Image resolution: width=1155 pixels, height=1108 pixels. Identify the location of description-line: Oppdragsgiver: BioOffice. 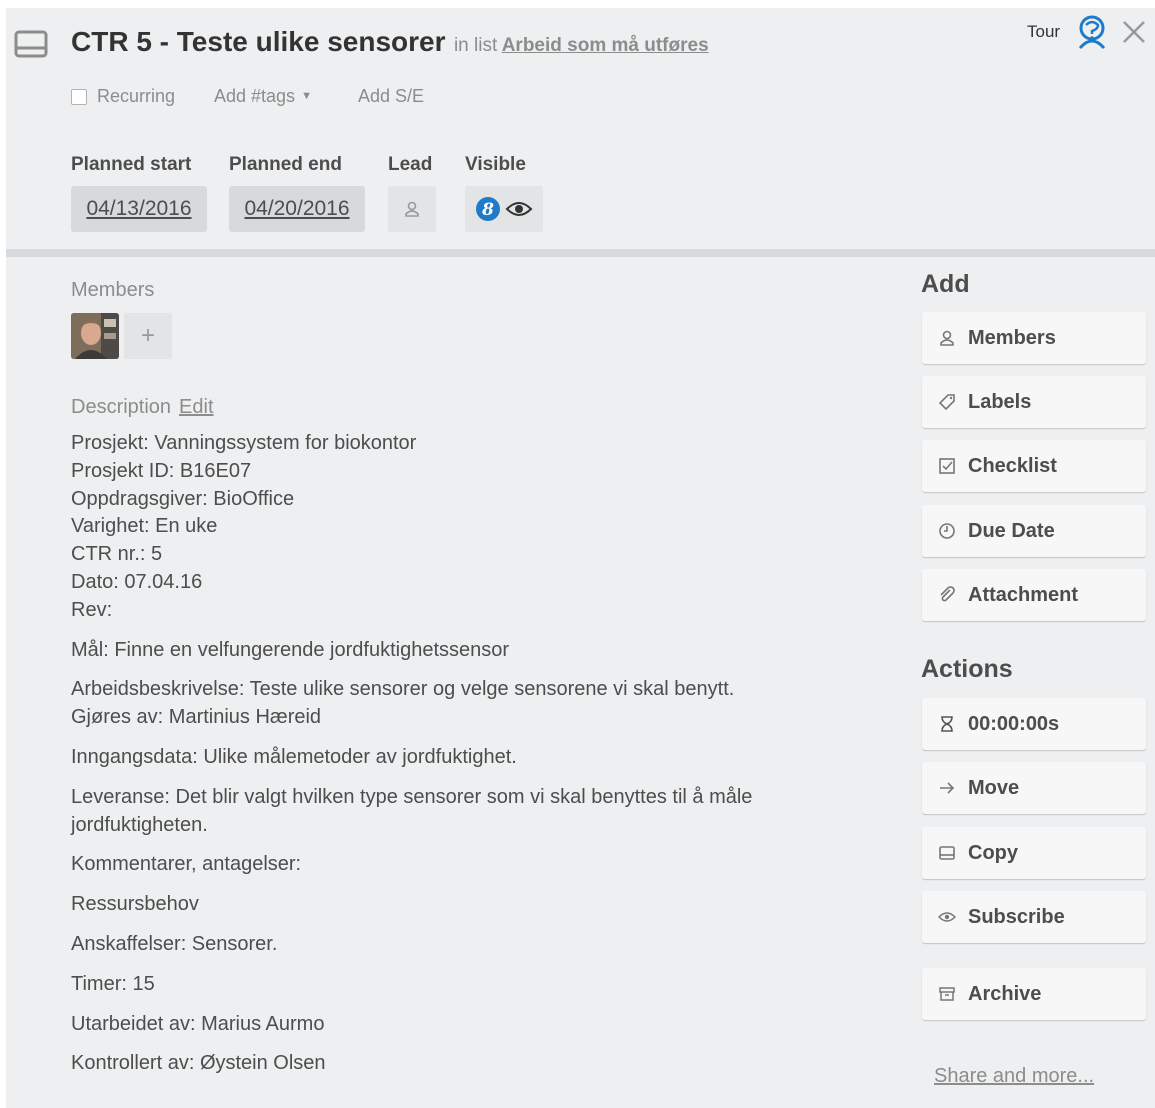
(183, 498).